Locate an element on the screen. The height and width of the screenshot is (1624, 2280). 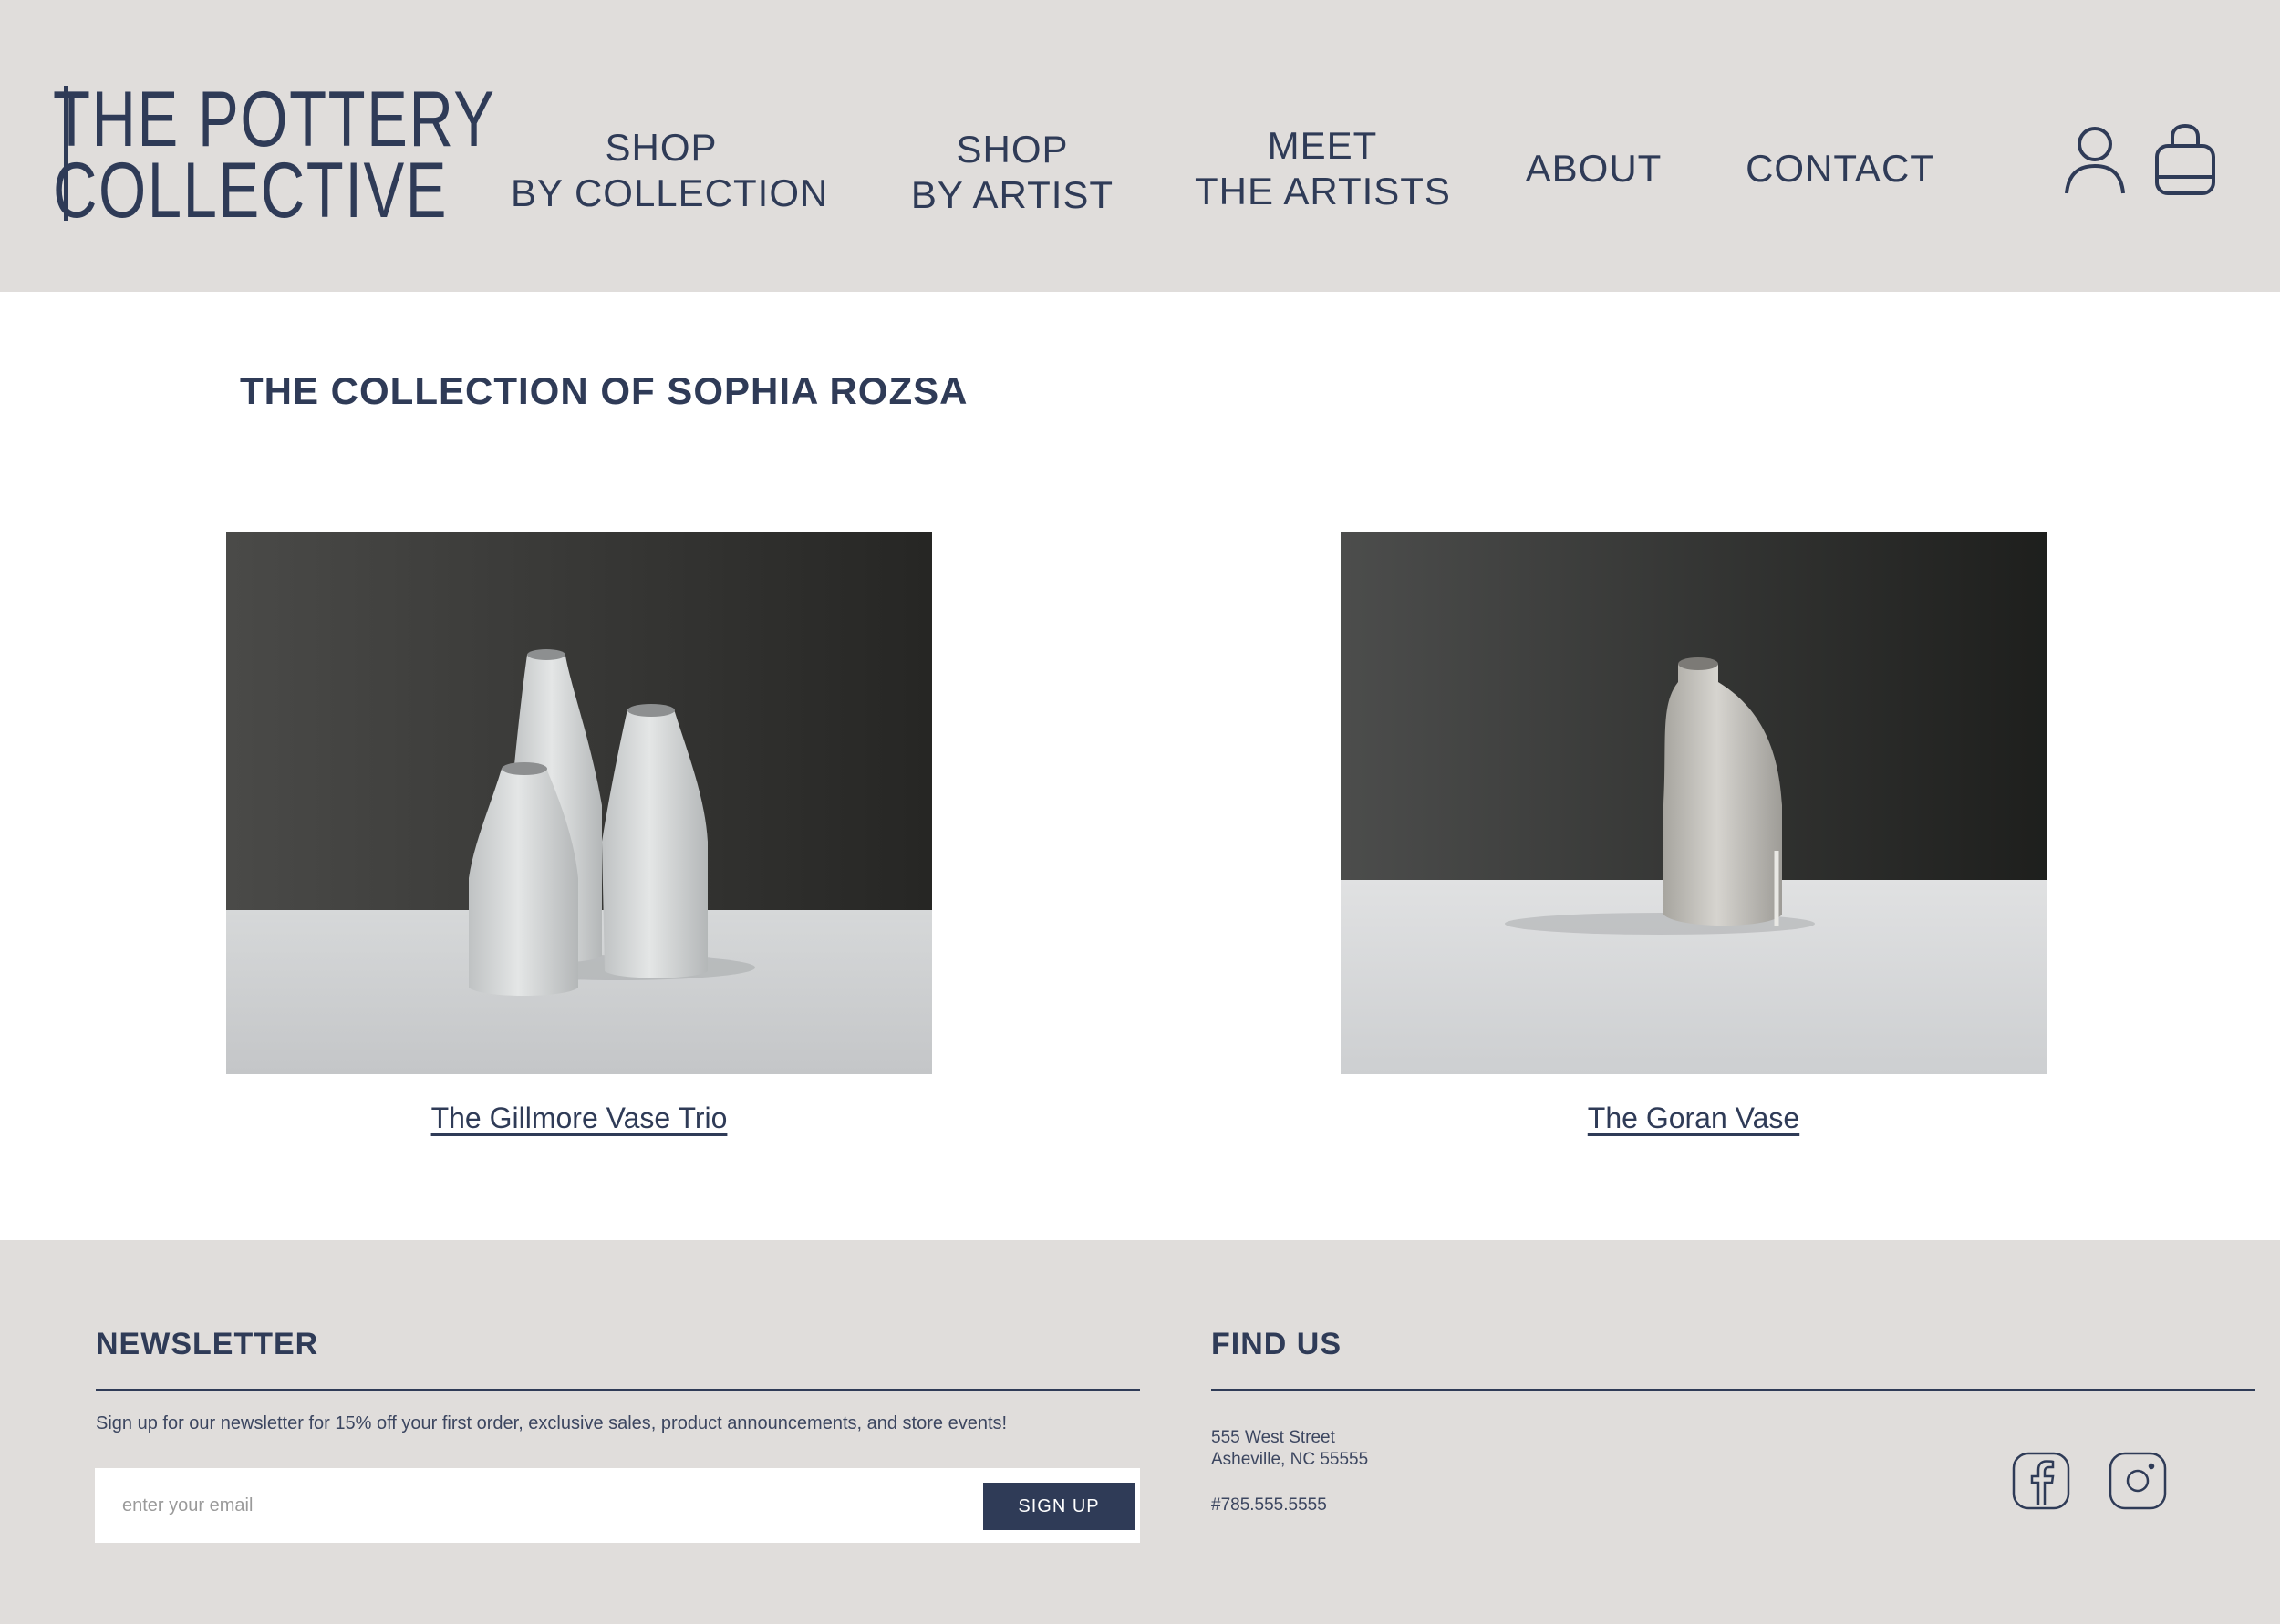
address-street: 555 West Street is located at coordinates (1273, 1437).